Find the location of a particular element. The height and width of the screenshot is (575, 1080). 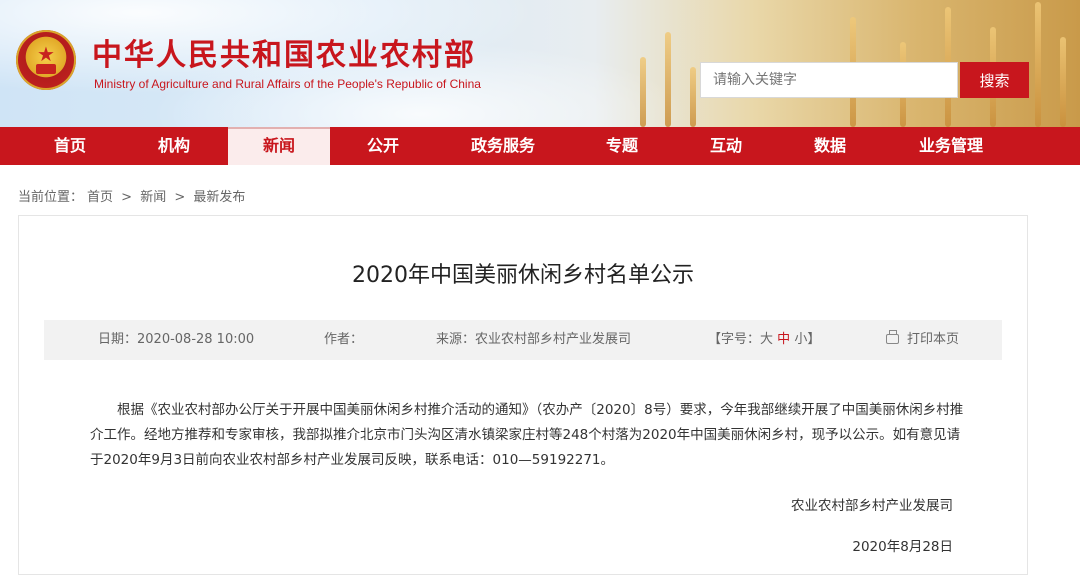

print-label: 打印本页 is located at coordinates (933, 339).